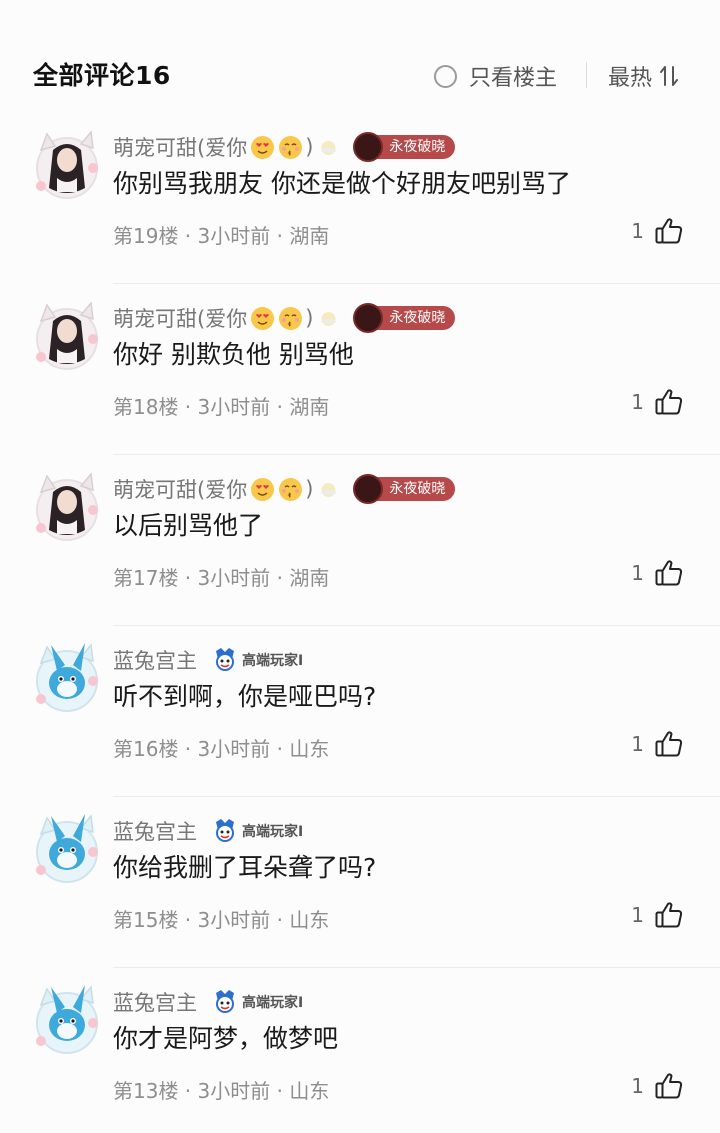 This screenshot has width=720, height=1133. I want to click on comment-item: 蓝兔宫主 高端玩家I 你才是阿梦，做梦吧 第13楼 · 3小时前 · 山东 1, so click(360, 1058).